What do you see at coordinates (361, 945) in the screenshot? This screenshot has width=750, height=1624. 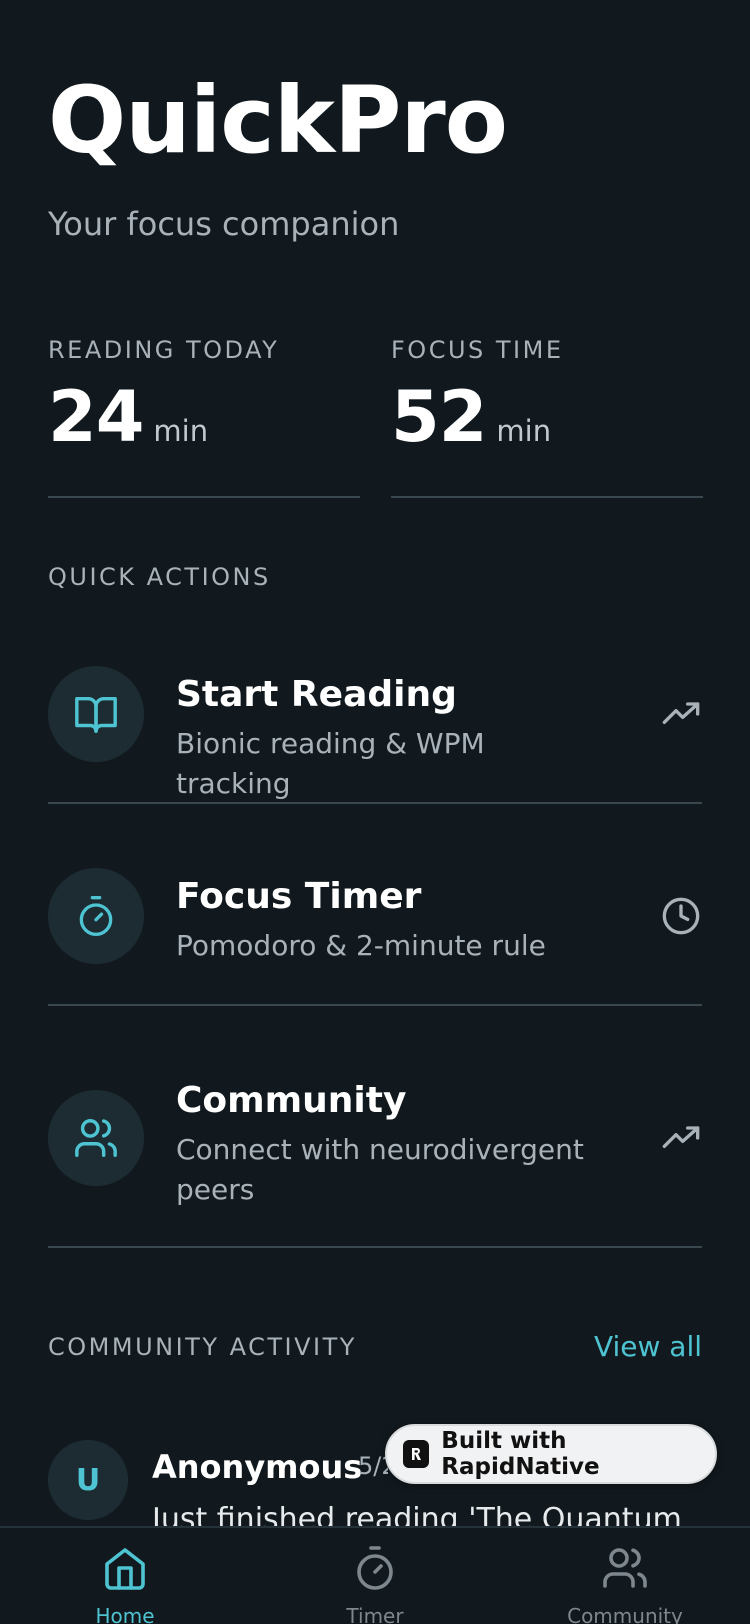 I see `action-subtitle: Pomodoro & 2-minute rule` at bounding box center [361, 945].